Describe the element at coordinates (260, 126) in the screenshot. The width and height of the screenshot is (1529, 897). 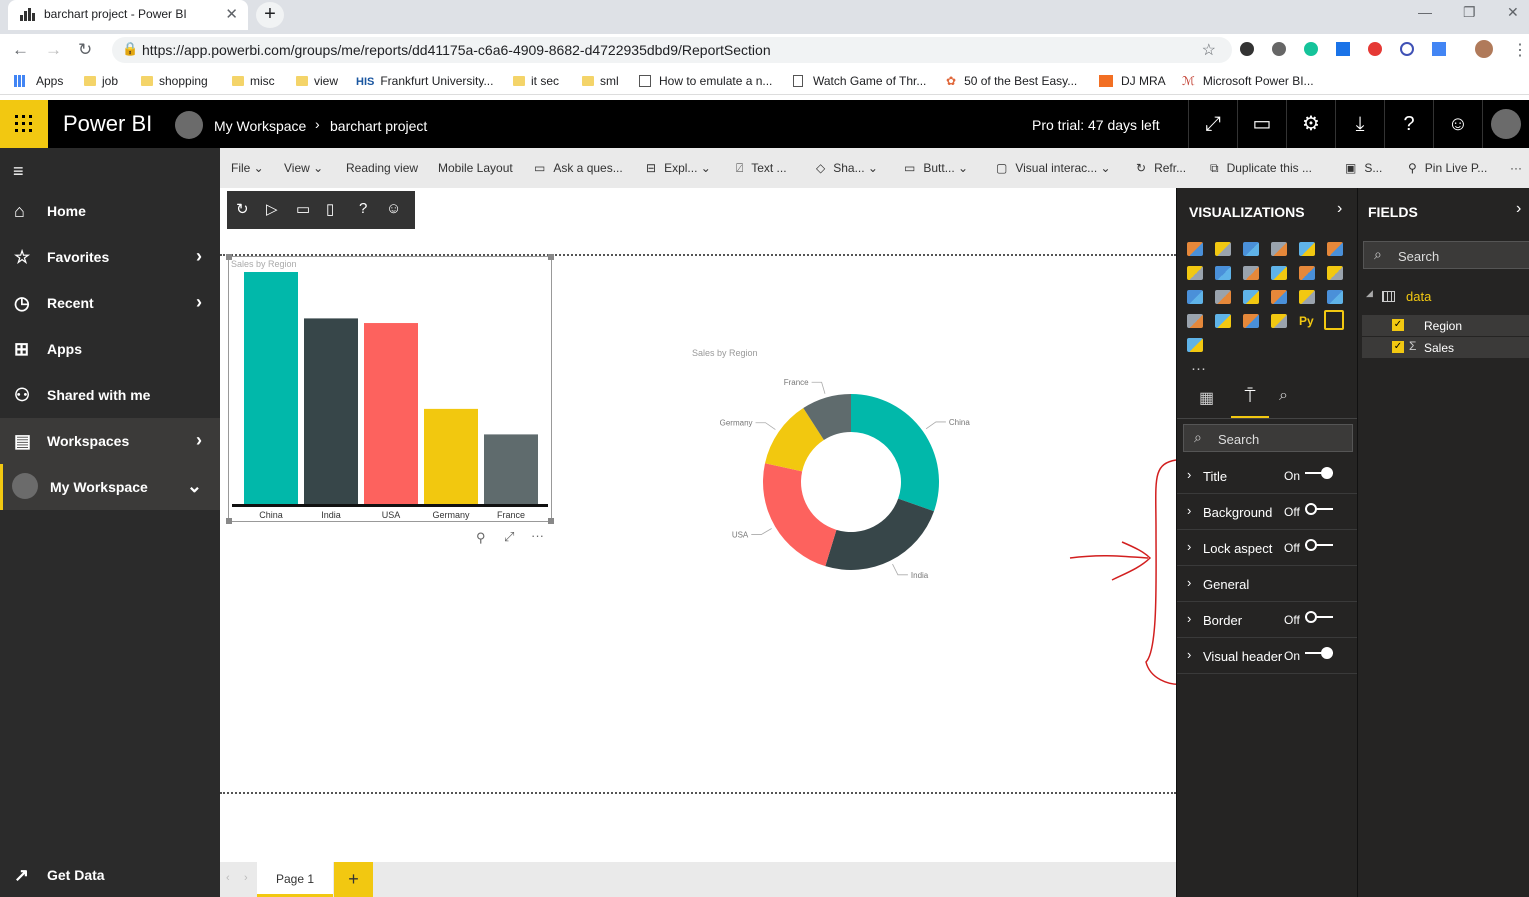
I see `breadcrumb-workspace: My Workspace` at that location.